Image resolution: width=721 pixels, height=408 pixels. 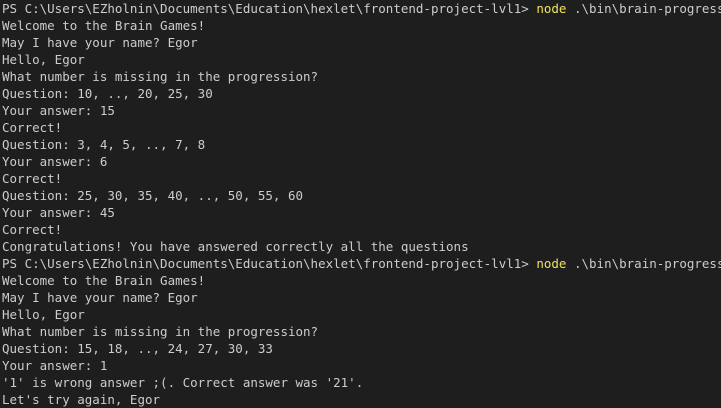 What do you see at coordinates (55, 365) in the screenshot?
I see `output-line: Your answer: 1` at bounding box center [55, 365].